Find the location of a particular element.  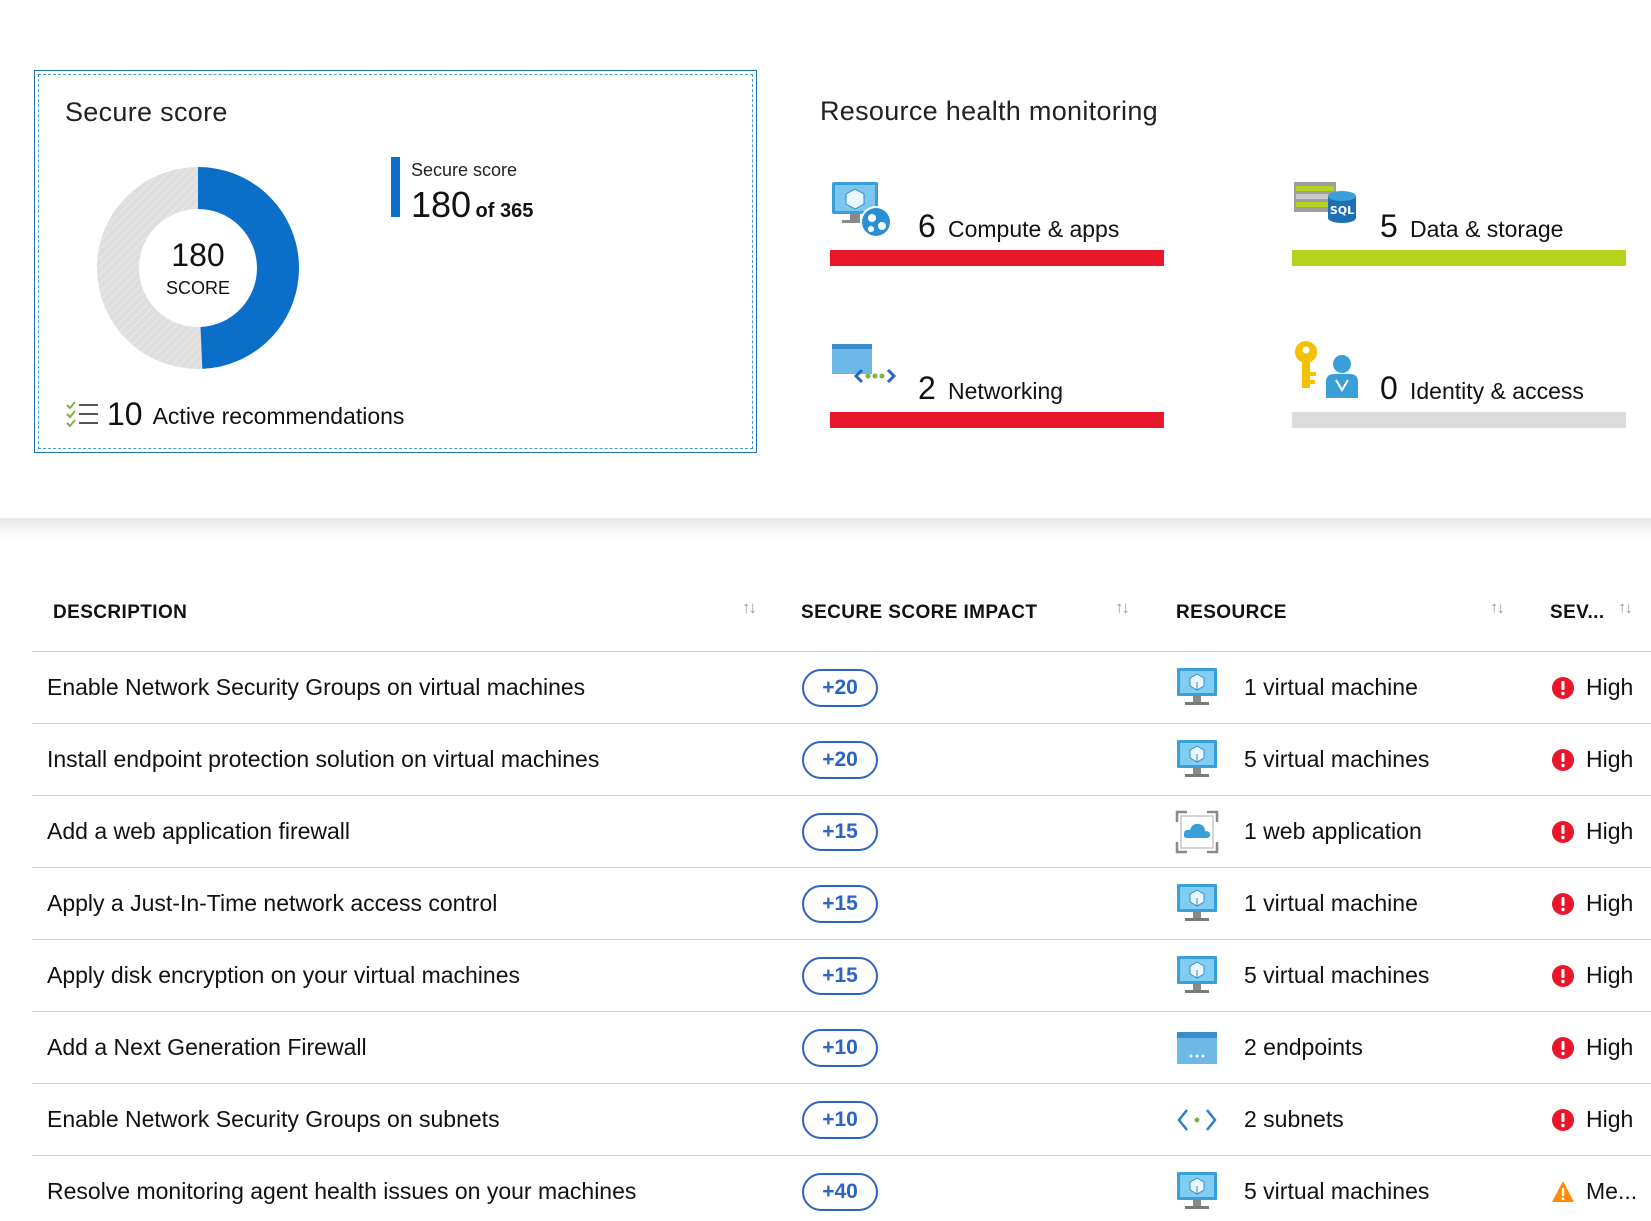

web-application-icon is located at coordinates (1197, 832).